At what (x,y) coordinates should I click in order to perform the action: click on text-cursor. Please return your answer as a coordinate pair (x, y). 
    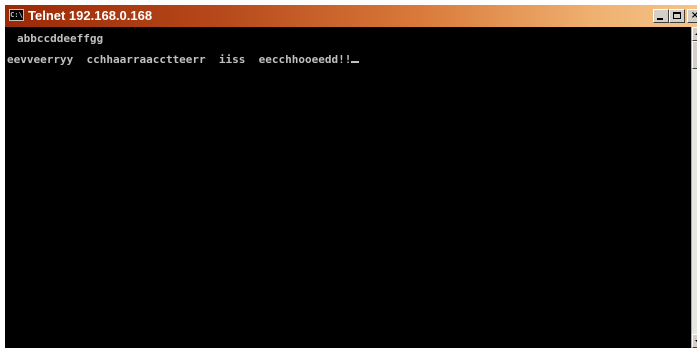
    Looking at the image, I should click on (355, 62).